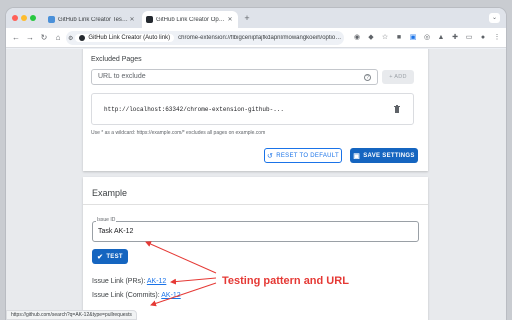 The height and width of the screenshot is (320, 512). Describe the element at coordinates (110, 193) in the screenshot. I see `example-title: Example` at that location.